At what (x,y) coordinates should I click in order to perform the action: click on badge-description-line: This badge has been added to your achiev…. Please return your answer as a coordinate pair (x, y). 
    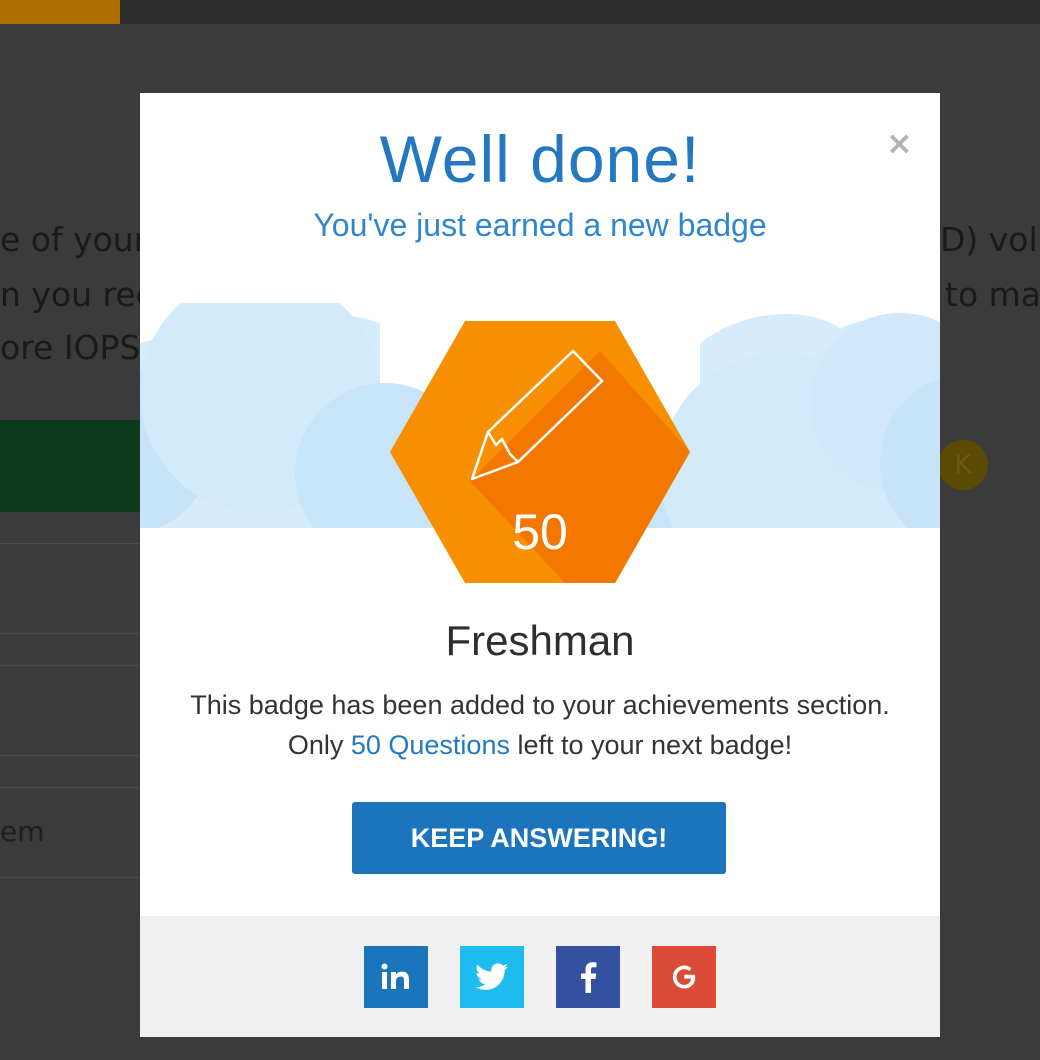
    Looking at the image, I should click on (540, 705).